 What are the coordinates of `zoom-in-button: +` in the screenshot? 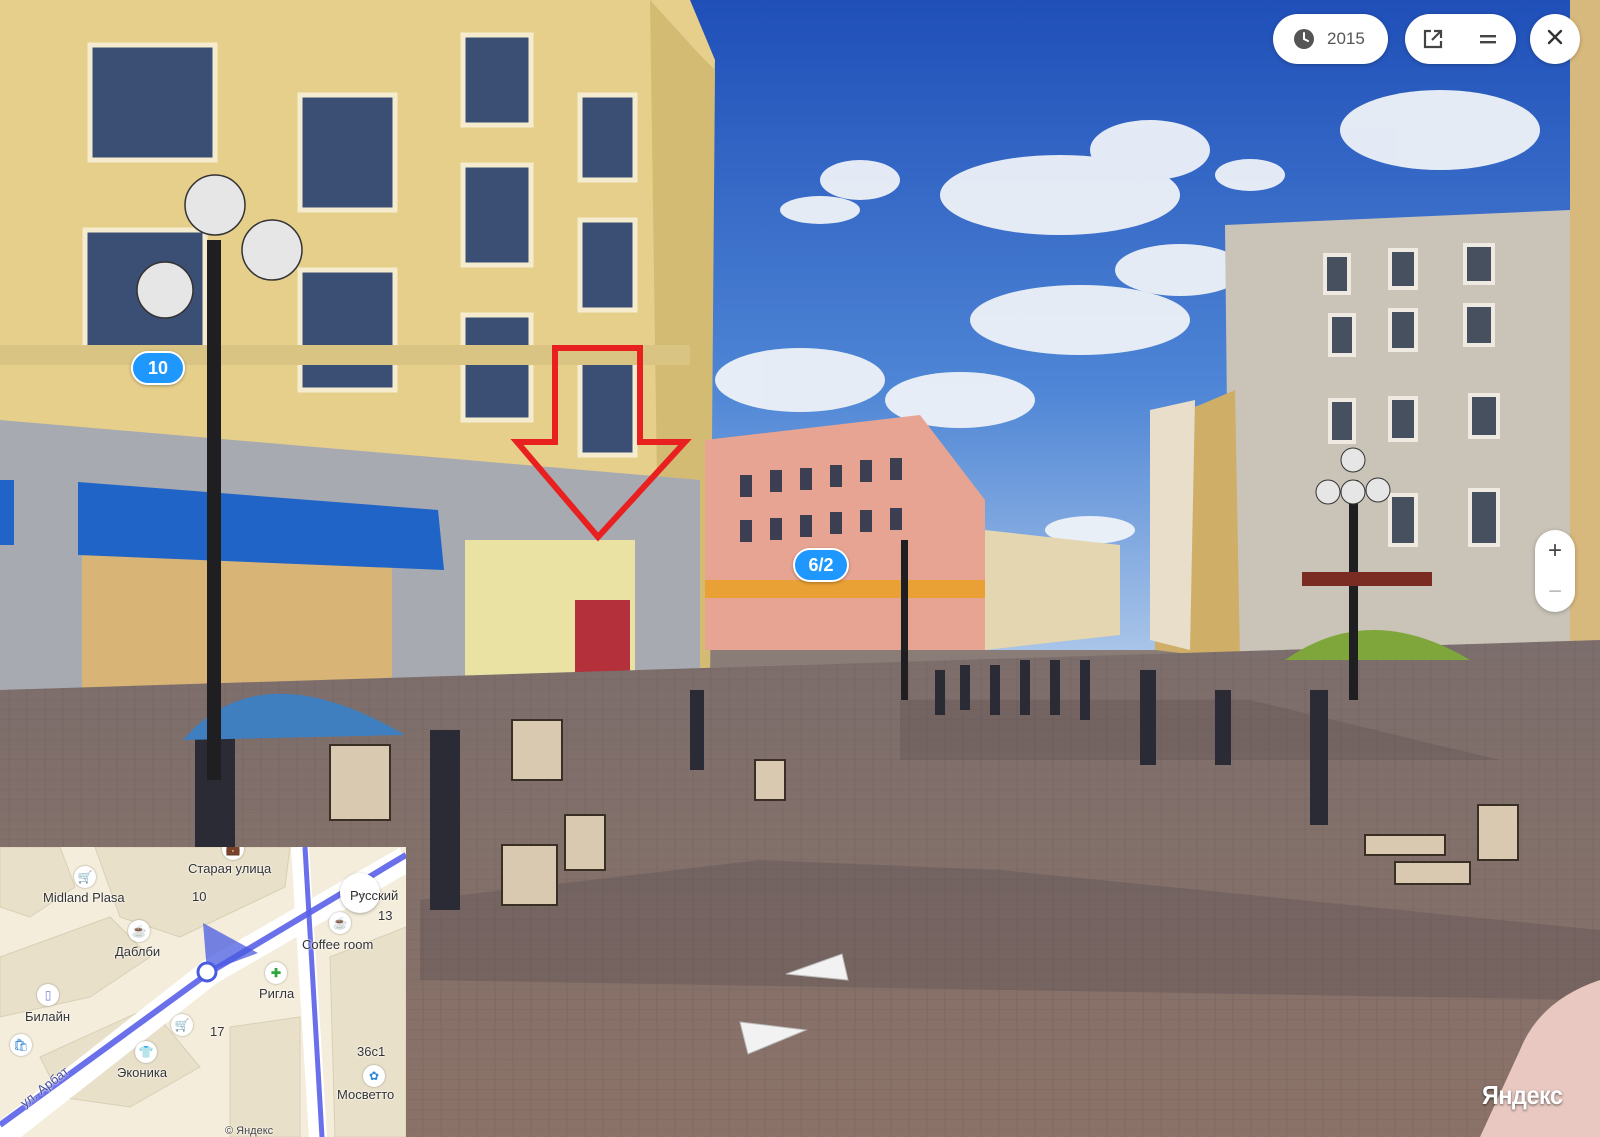 It's located at (1555, 550).